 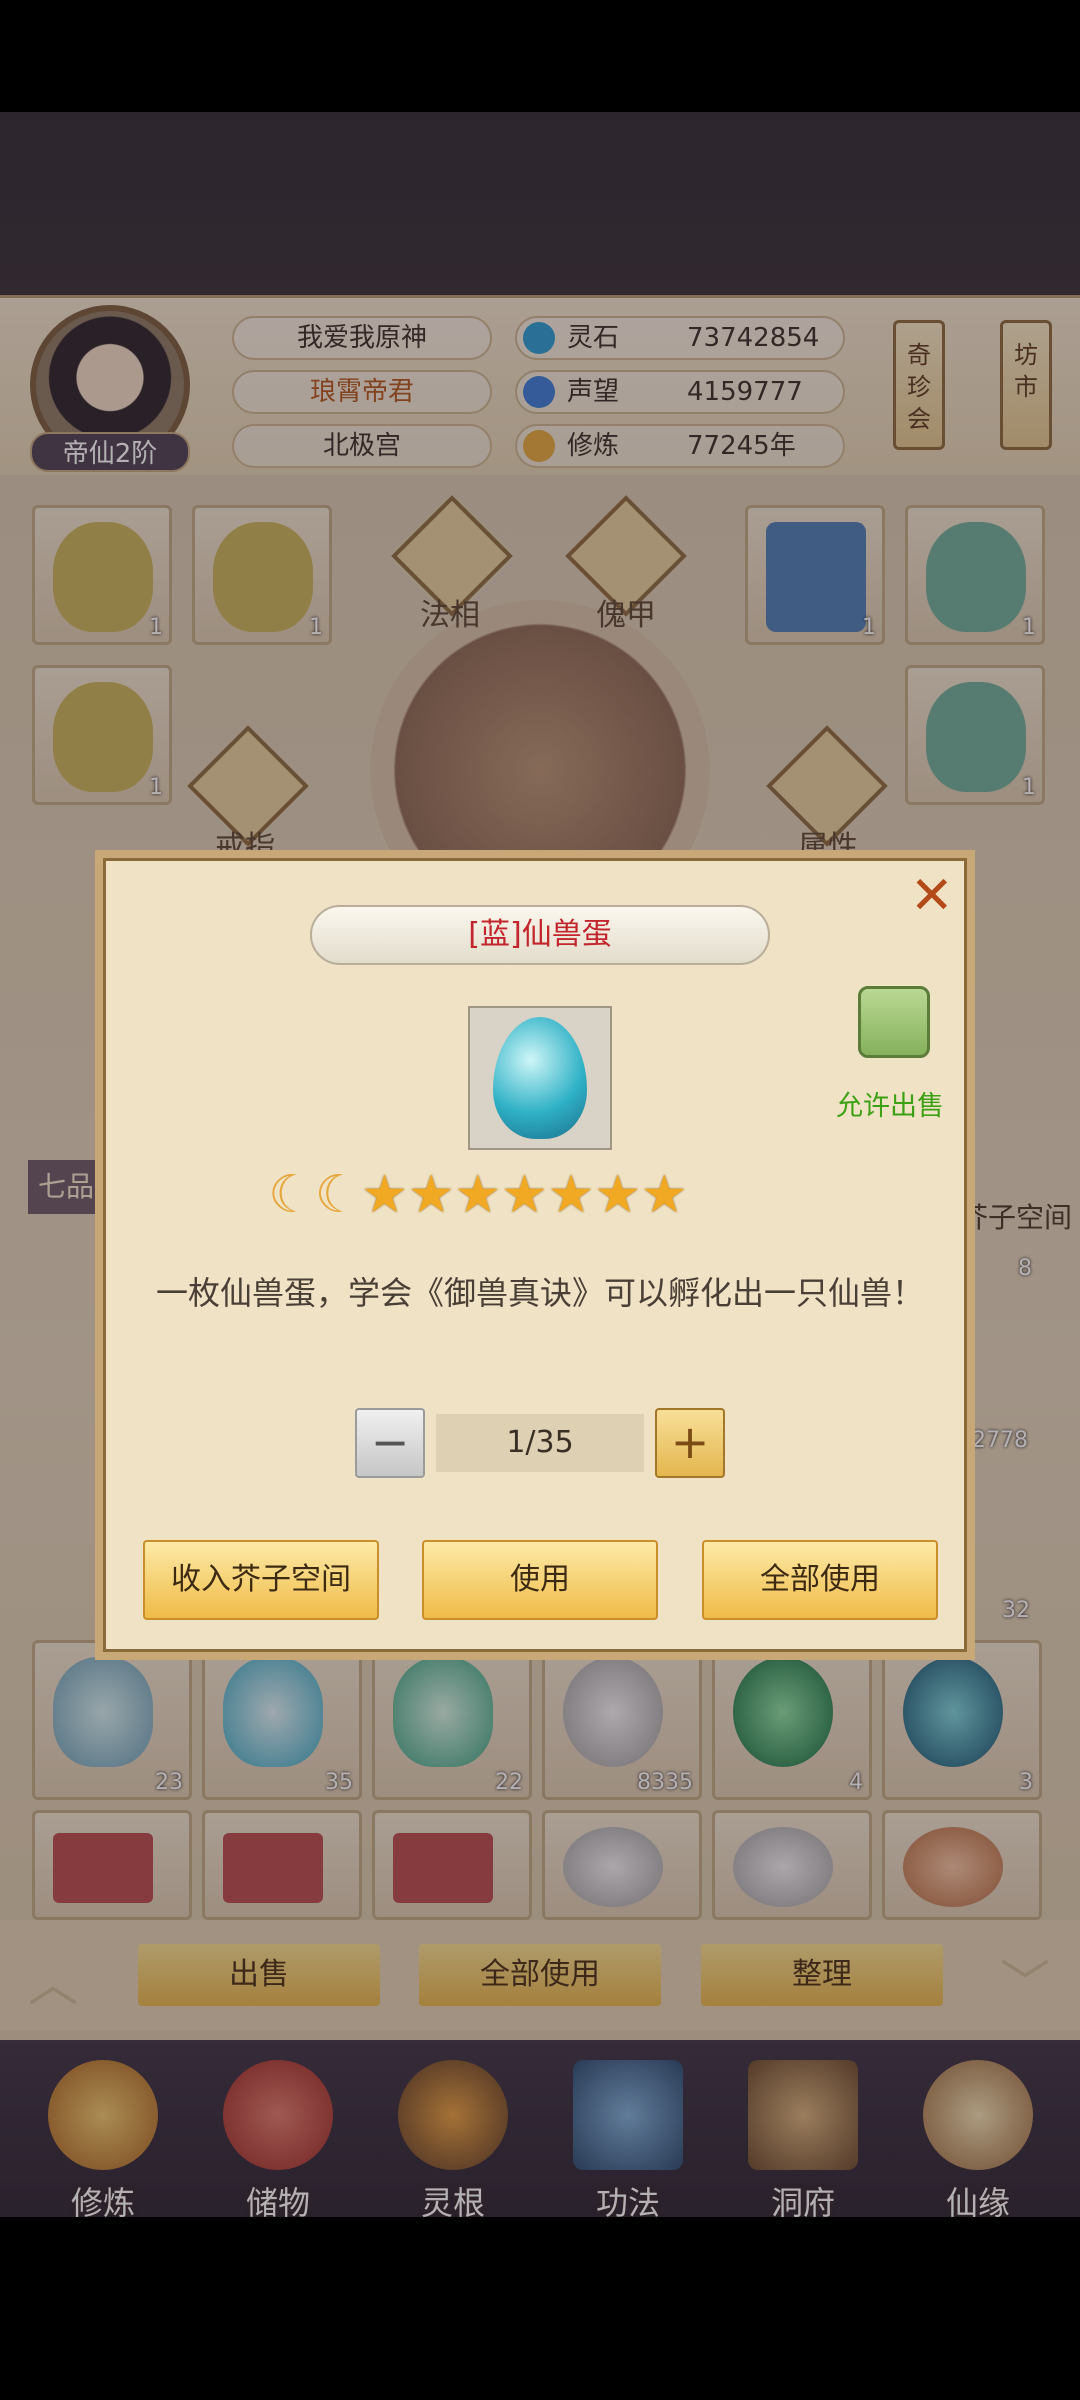 What do you see at coordinates (894, 1022) in the screenshot?
I see `sale-lock-icon` at bounding box center [894, 1022].